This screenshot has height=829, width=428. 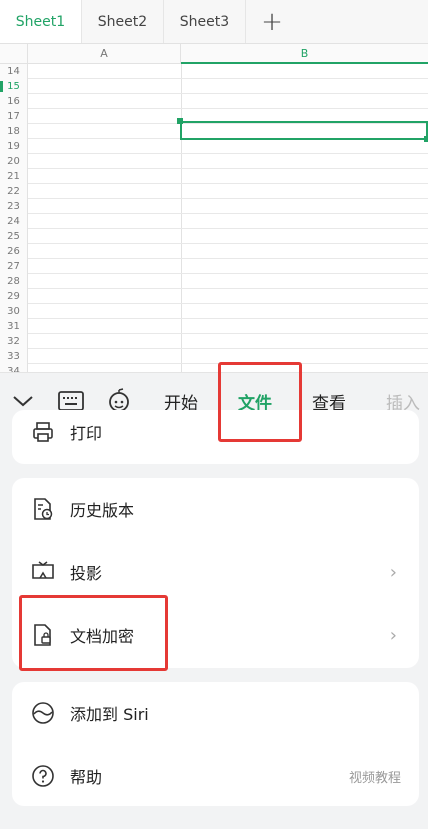 I want to click on row-number: 31, so click(x=14, y=326).